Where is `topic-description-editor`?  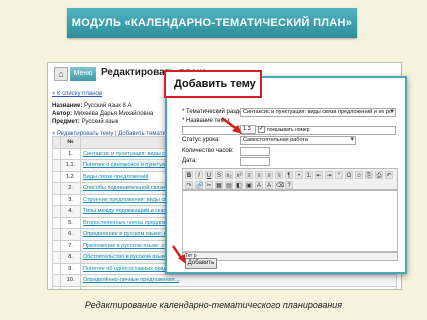 topic-description-editor is located at coordinates (290, 221).